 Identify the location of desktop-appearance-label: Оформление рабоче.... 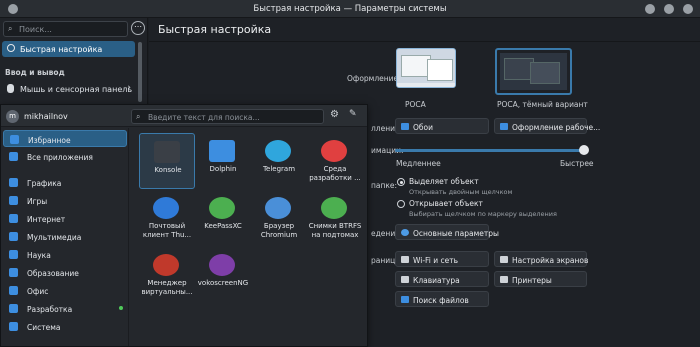
(556, 127).